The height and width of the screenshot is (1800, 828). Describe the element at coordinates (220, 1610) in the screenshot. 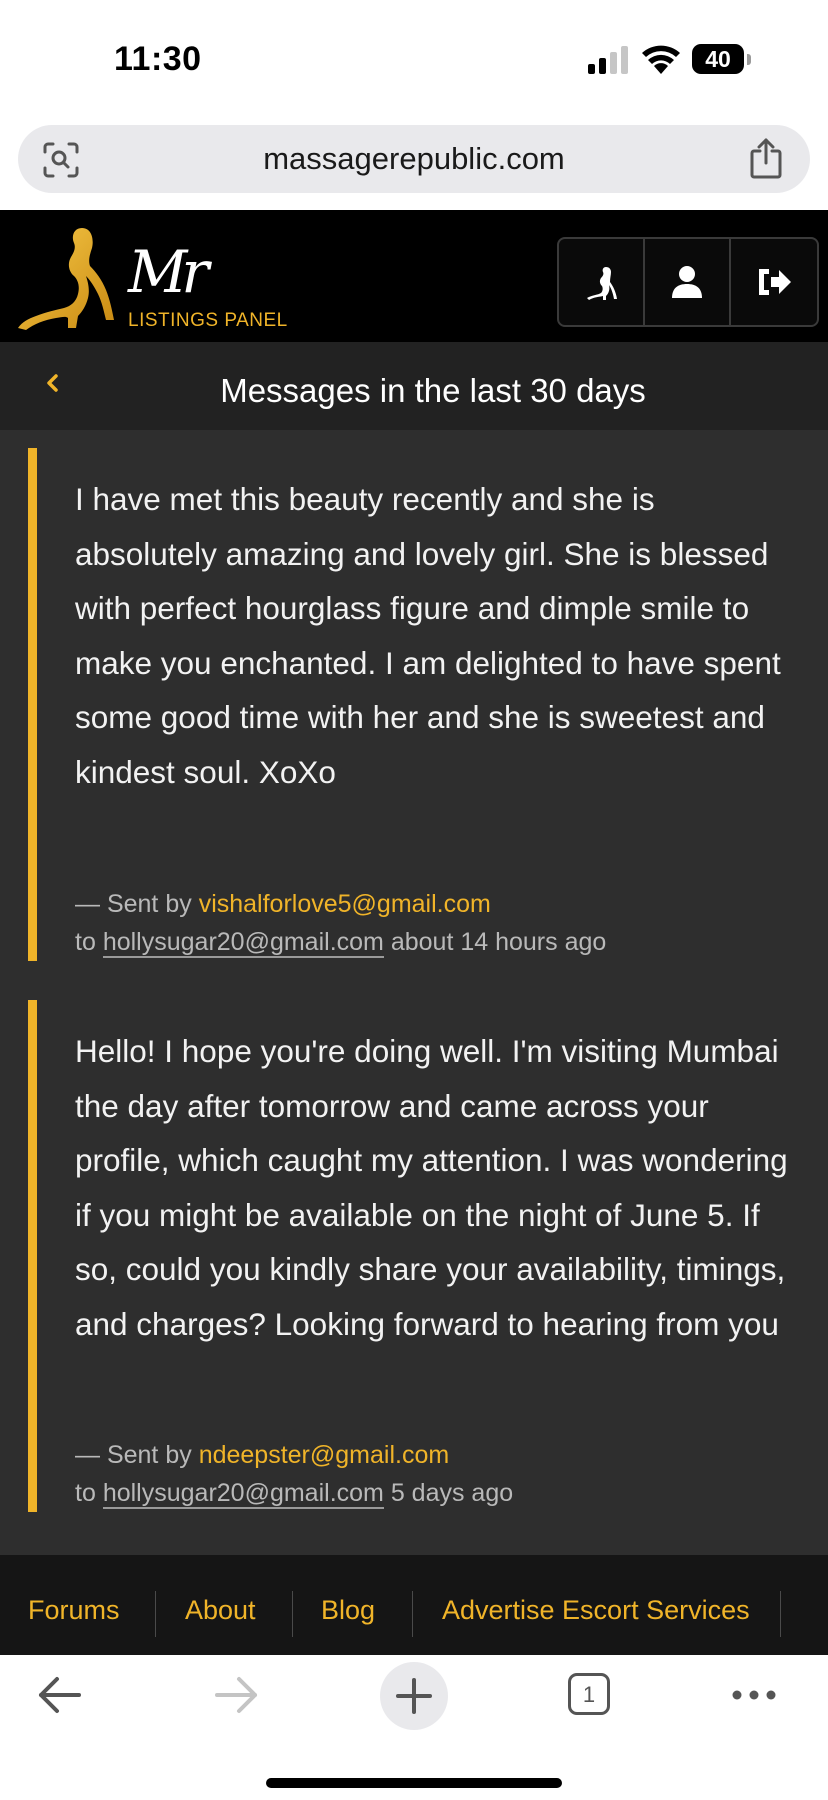

I see `footer-link-about: About` at that location.